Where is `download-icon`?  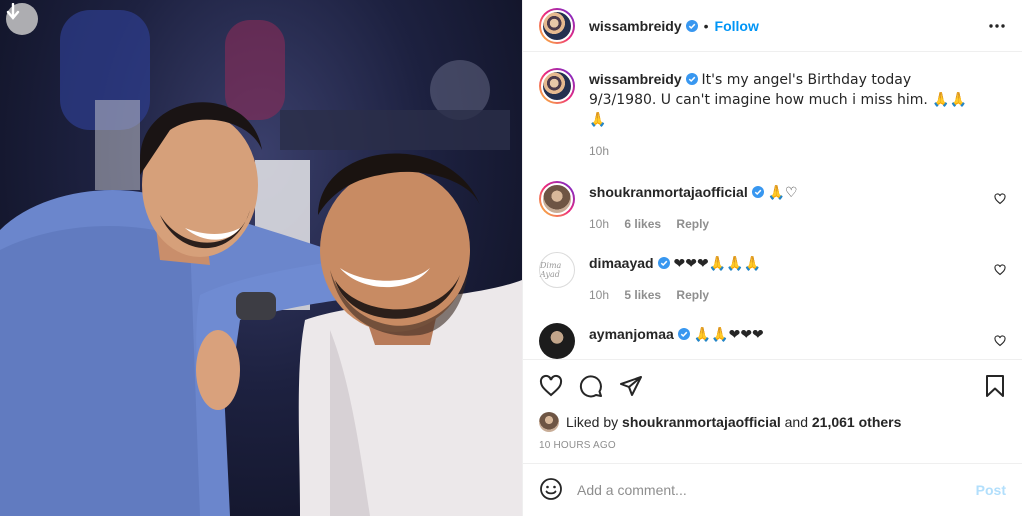 download-icon is located at coordinates (13, 11).